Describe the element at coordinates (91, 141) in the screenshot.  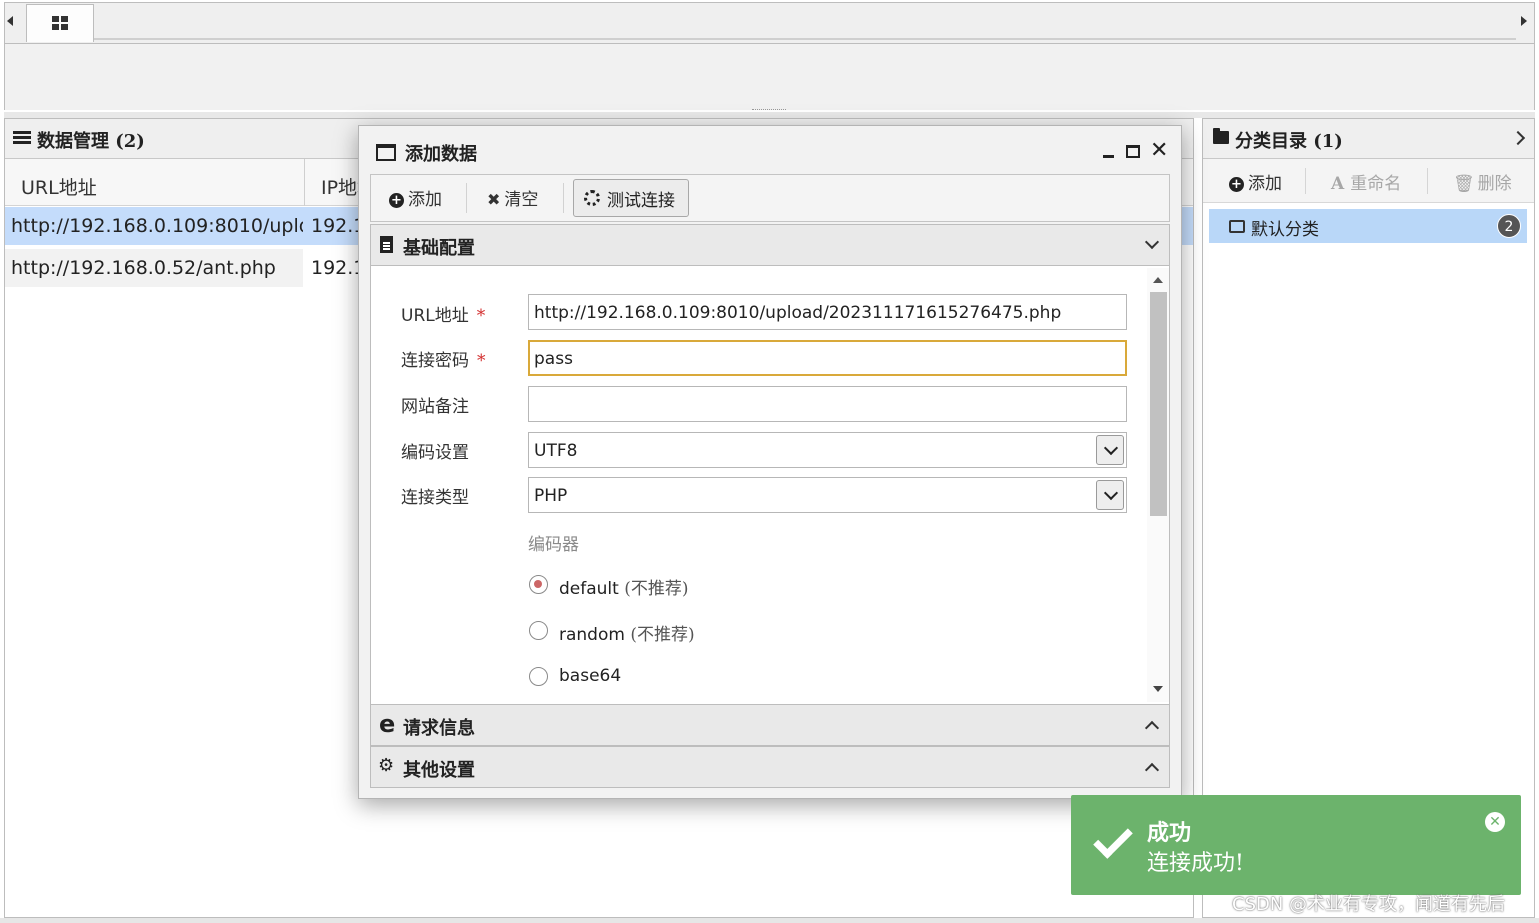
I see `panel-title: 数据管理 (2)` at that location.